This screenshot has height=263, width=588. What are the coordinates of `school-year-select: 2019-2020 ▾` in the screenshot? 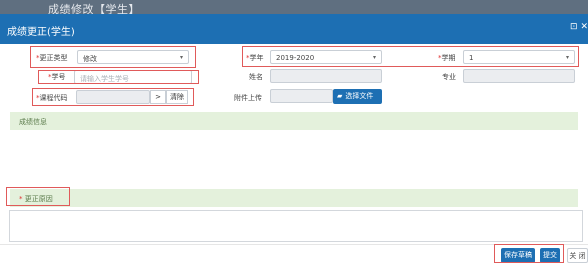 It's located at (326, 57).